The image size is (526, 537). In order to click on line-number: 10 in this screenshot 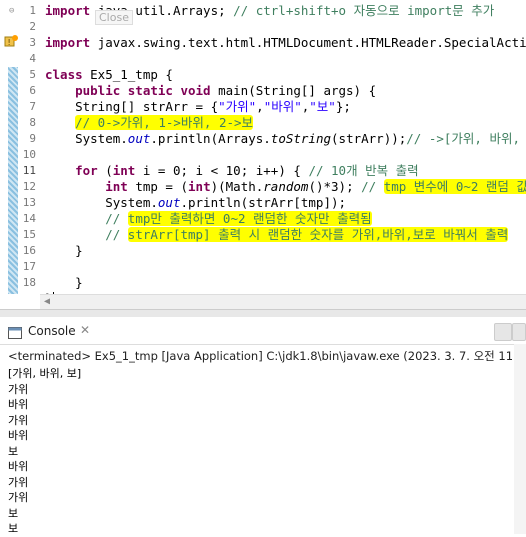, I will do `click(29, 154)`.